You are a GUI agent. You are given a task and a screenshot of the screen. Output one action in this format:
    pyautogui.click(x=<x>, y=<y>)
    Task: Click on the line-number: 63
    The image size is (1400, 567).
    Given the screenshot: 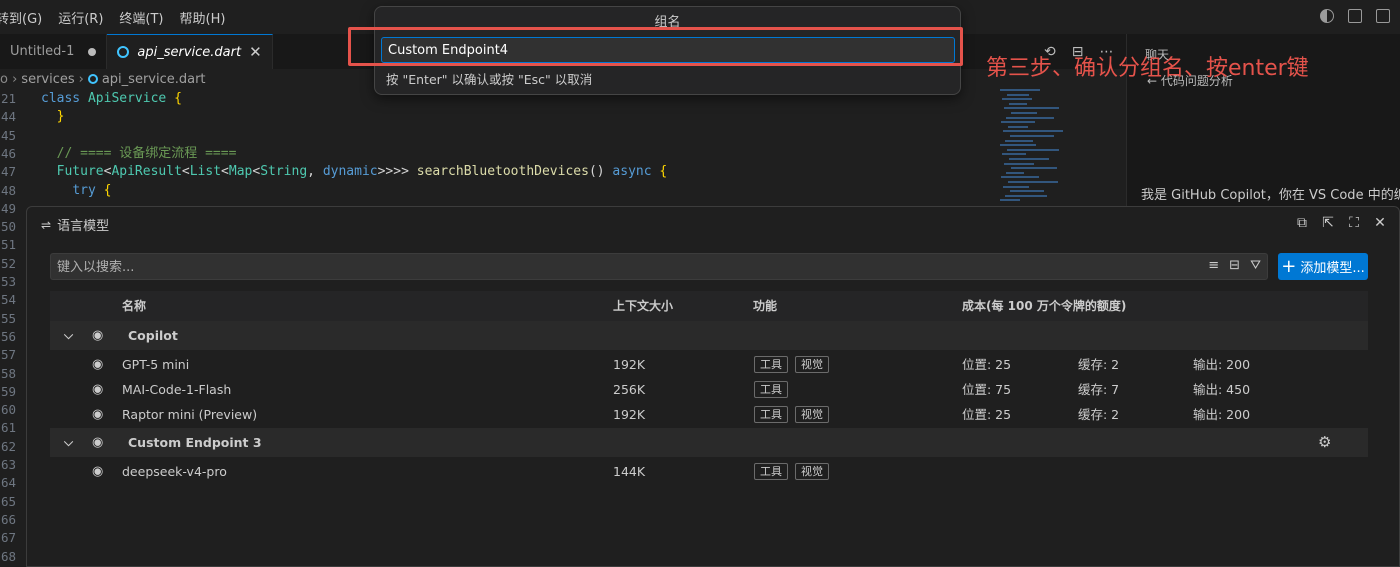 What is the action you would take?
    pyautogui.click(x=8, y=464)
    